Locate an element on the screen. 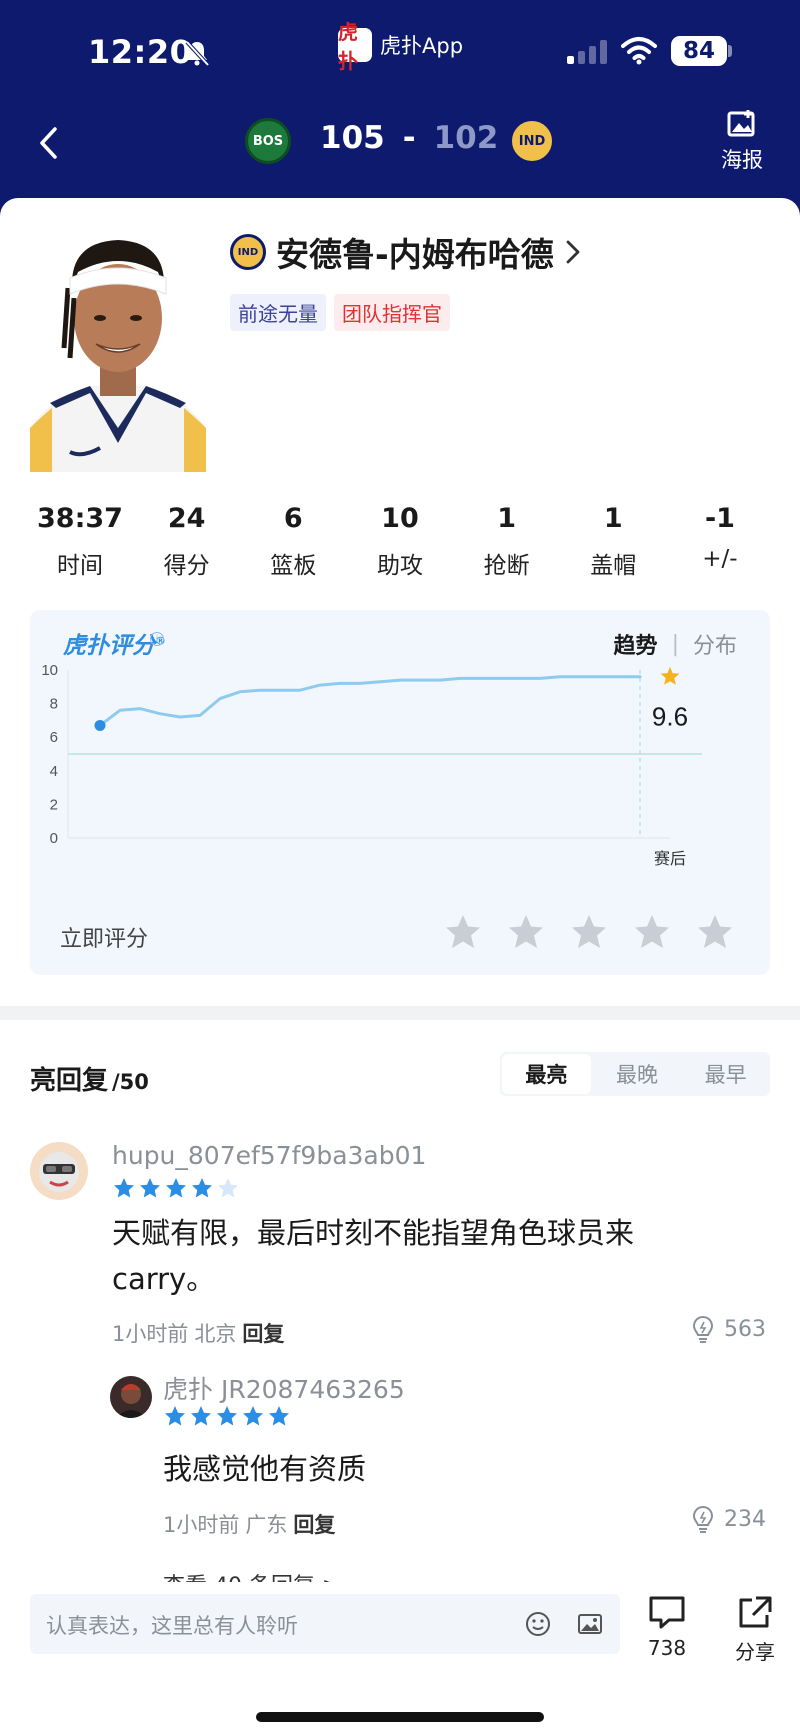 This screenshot has width=800, height=1734. emoji-icon is located at coordinates (538, 1624).